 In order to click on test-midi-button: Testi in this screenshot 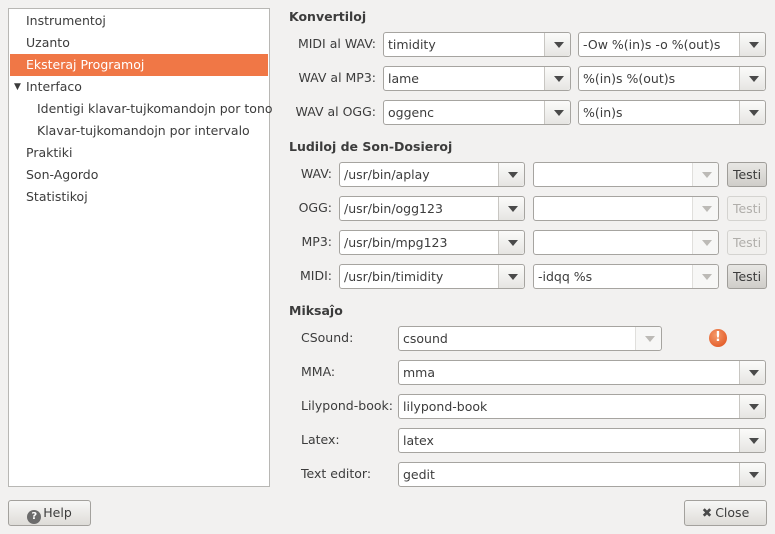, I will do `click(747, 276)`.